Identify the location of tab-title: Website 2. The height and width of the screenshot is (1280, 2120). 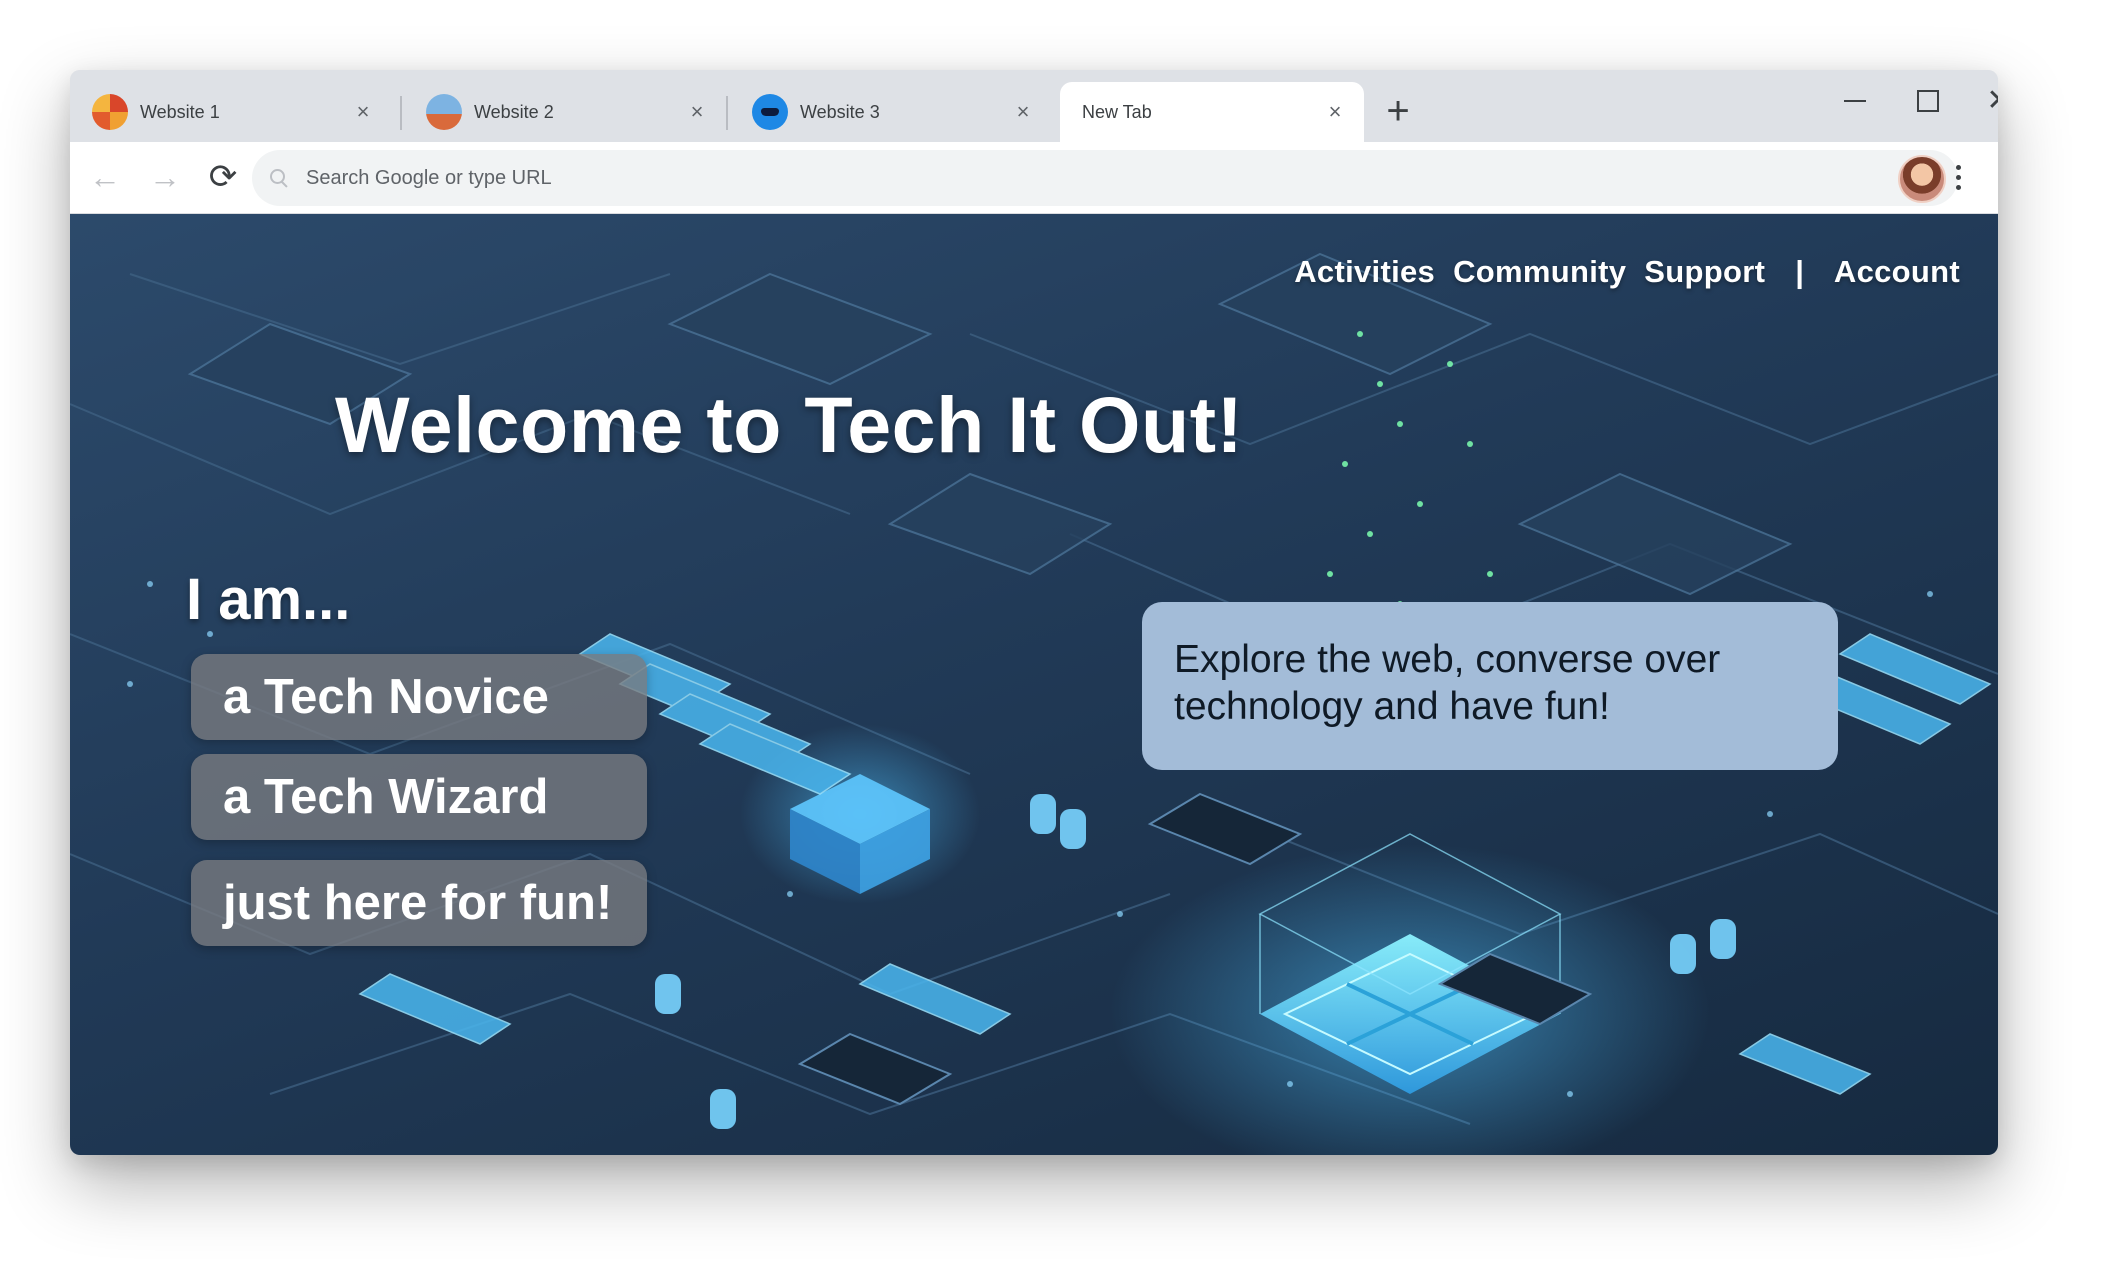
(514, 111).